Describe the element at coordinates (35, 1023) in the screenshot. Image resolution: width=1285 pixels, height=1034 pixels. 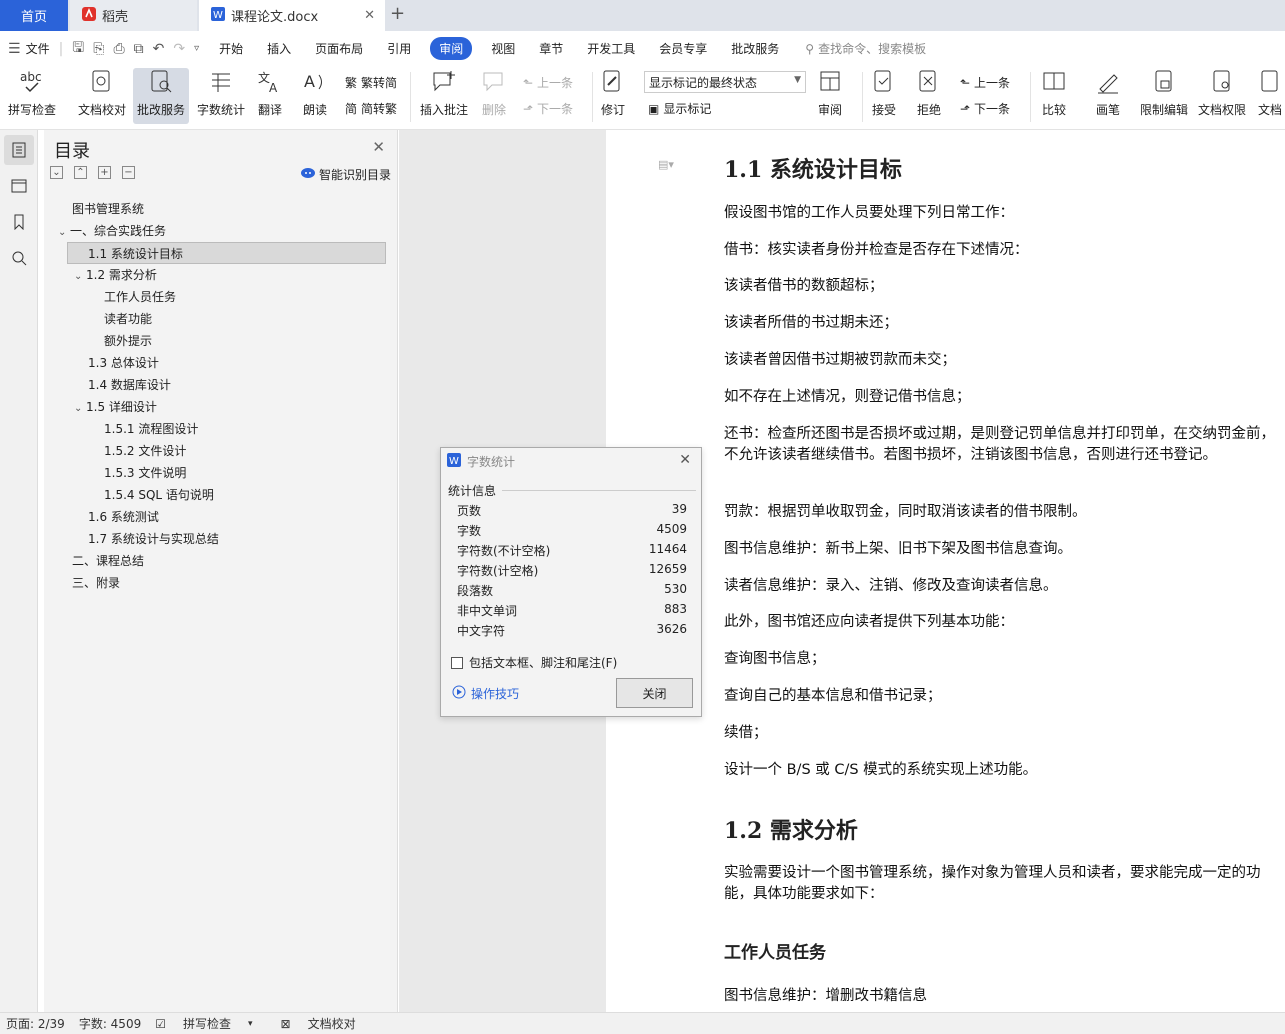
I see `page-indicator: 页面: 2/39` at that location.